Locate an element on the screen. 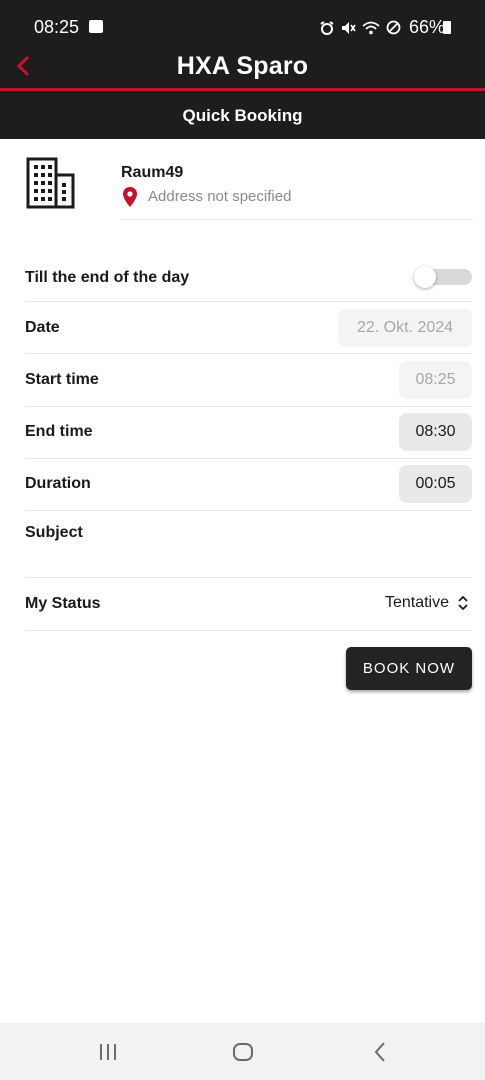 The image size is (485, 1080). system-back-button is located at coordinates (380, 1052).